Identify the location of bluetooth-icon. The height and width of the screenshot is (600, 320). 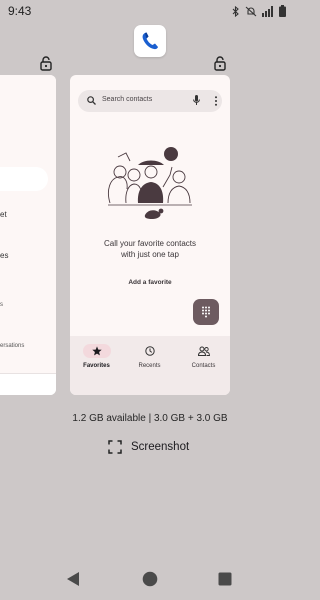
(235, 11).